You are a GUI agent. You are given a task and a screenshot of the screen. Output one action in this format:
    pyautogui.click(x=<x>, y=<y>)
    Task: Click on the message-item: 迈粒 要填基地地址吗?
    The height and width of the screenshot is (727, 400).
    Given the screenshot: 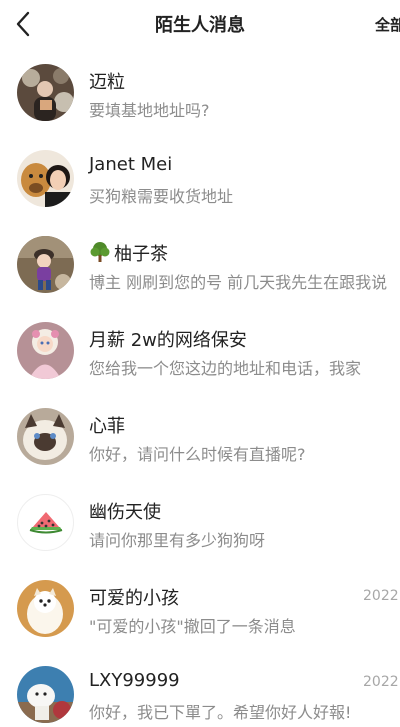 What is the action you would take?
    pyautogui.click(x=200, y=93)
    